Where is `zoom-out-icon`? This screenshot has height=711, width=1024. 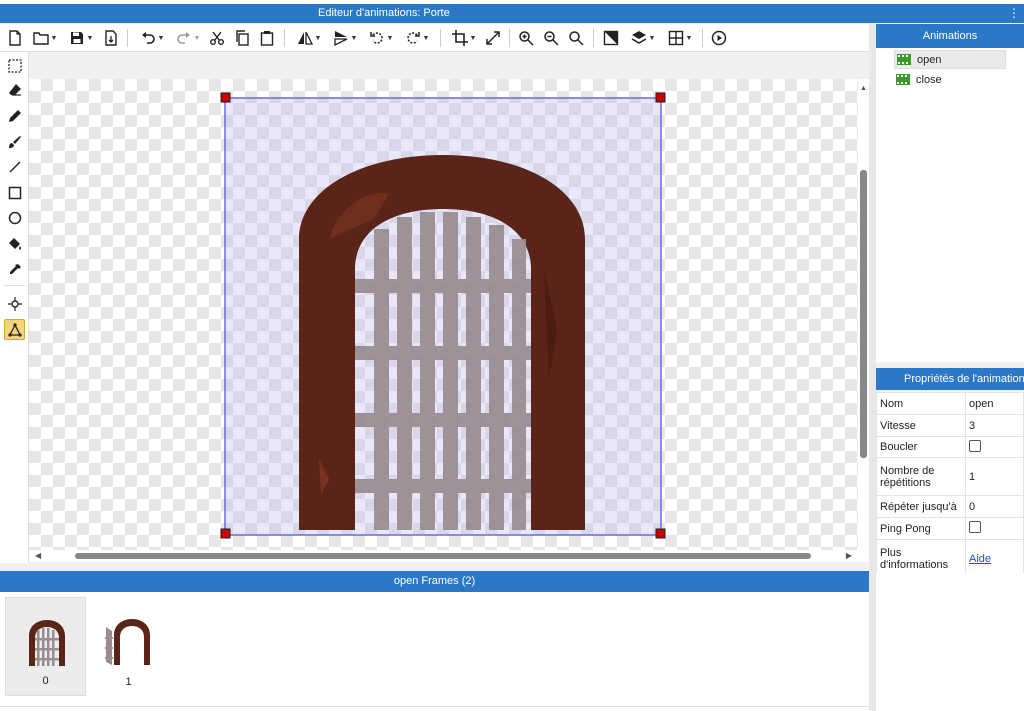
zoom-out-icon is located at coordinates (551, 38).